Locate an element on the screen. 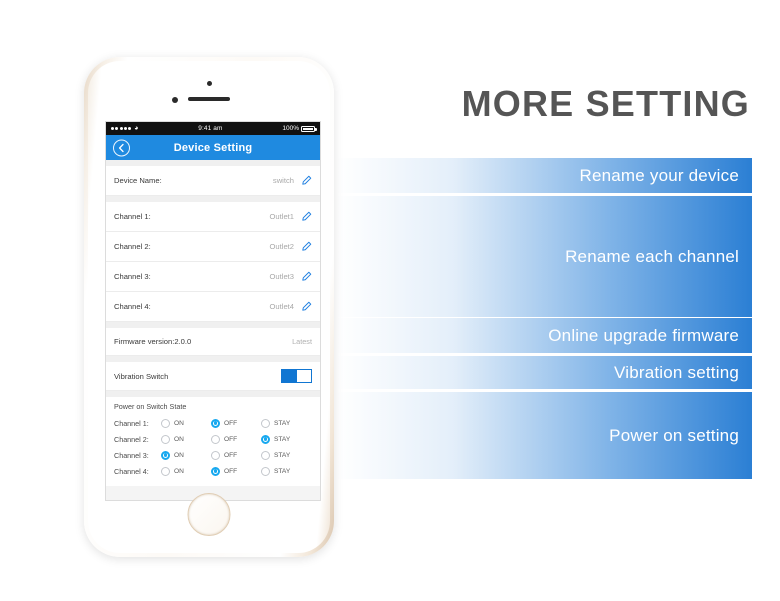 This screenshot has width=780, height=601. row-label: Channel 2: is located at coordinates (132, 246).